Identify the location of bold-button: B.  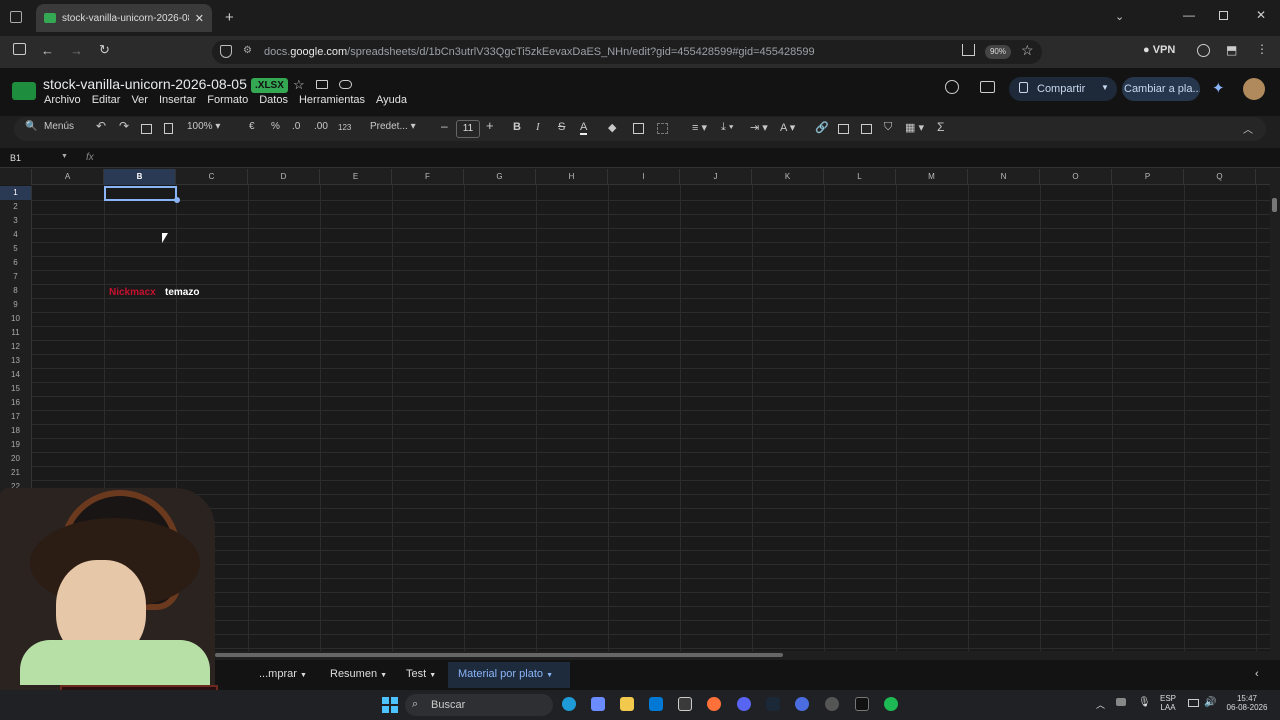
(517, 127).